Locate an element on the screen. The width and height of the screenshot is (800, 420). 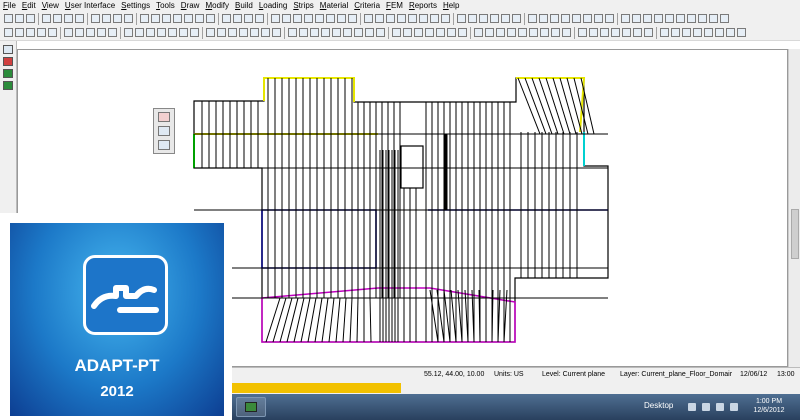
menu-item-criteria: Criteria is located at coordinates (367, 6).